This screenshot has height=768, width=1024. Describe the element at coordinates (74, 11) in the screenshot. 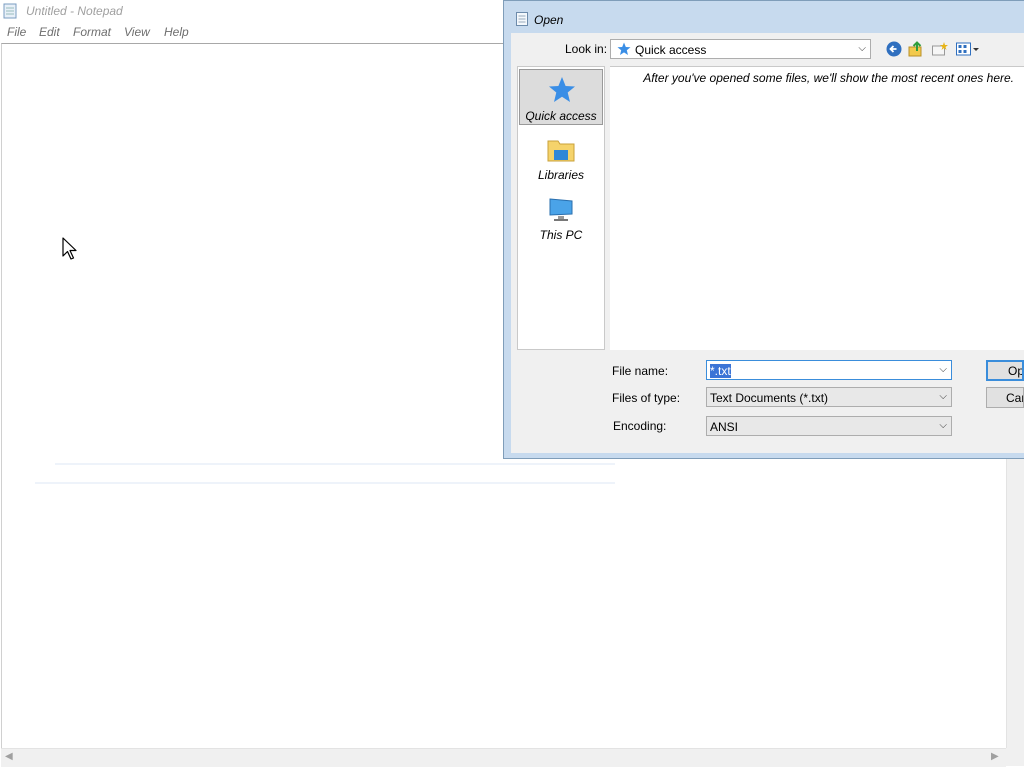

I see `window-title: Untitled - Notepad` at that location.